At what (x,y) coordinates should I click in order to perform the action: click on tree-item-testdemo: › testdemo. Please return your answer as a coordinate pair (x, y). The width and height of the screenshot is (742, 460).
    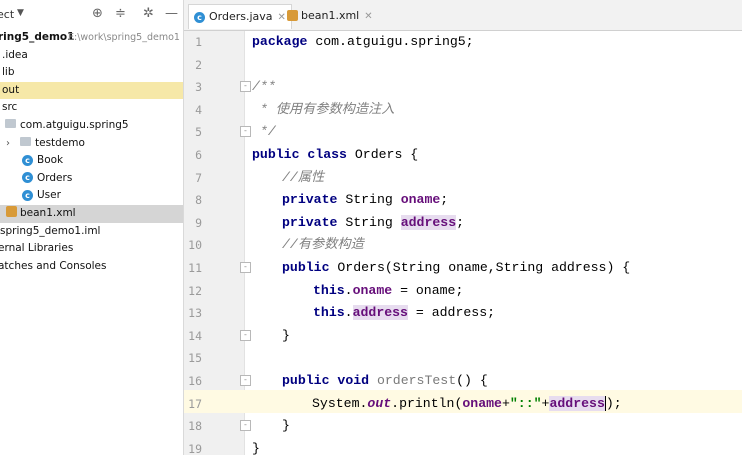
    Looking at the image, I should click on (91, 144).